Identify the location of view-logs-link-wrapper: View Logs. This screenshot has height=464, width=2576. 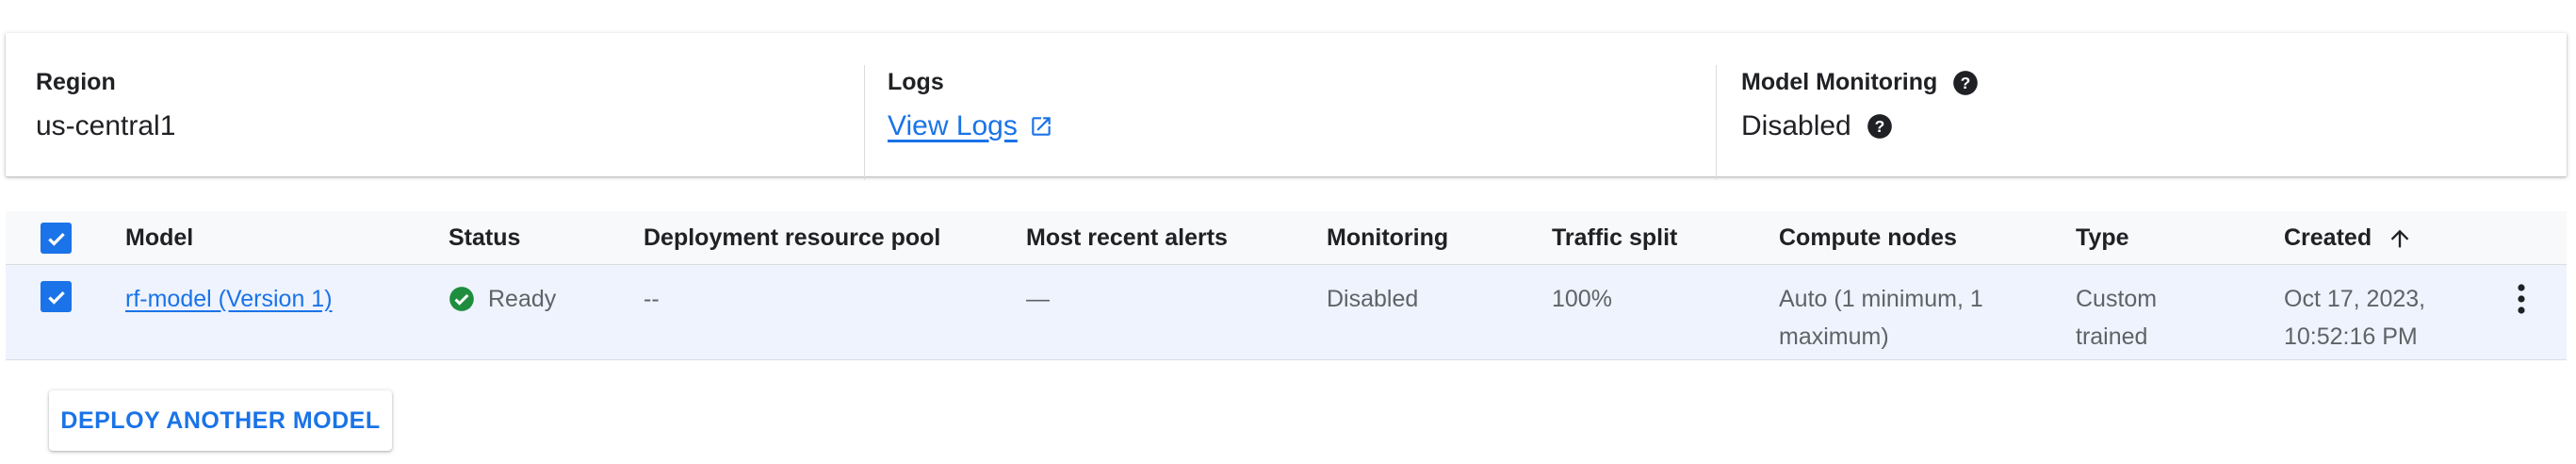
(970, 126).